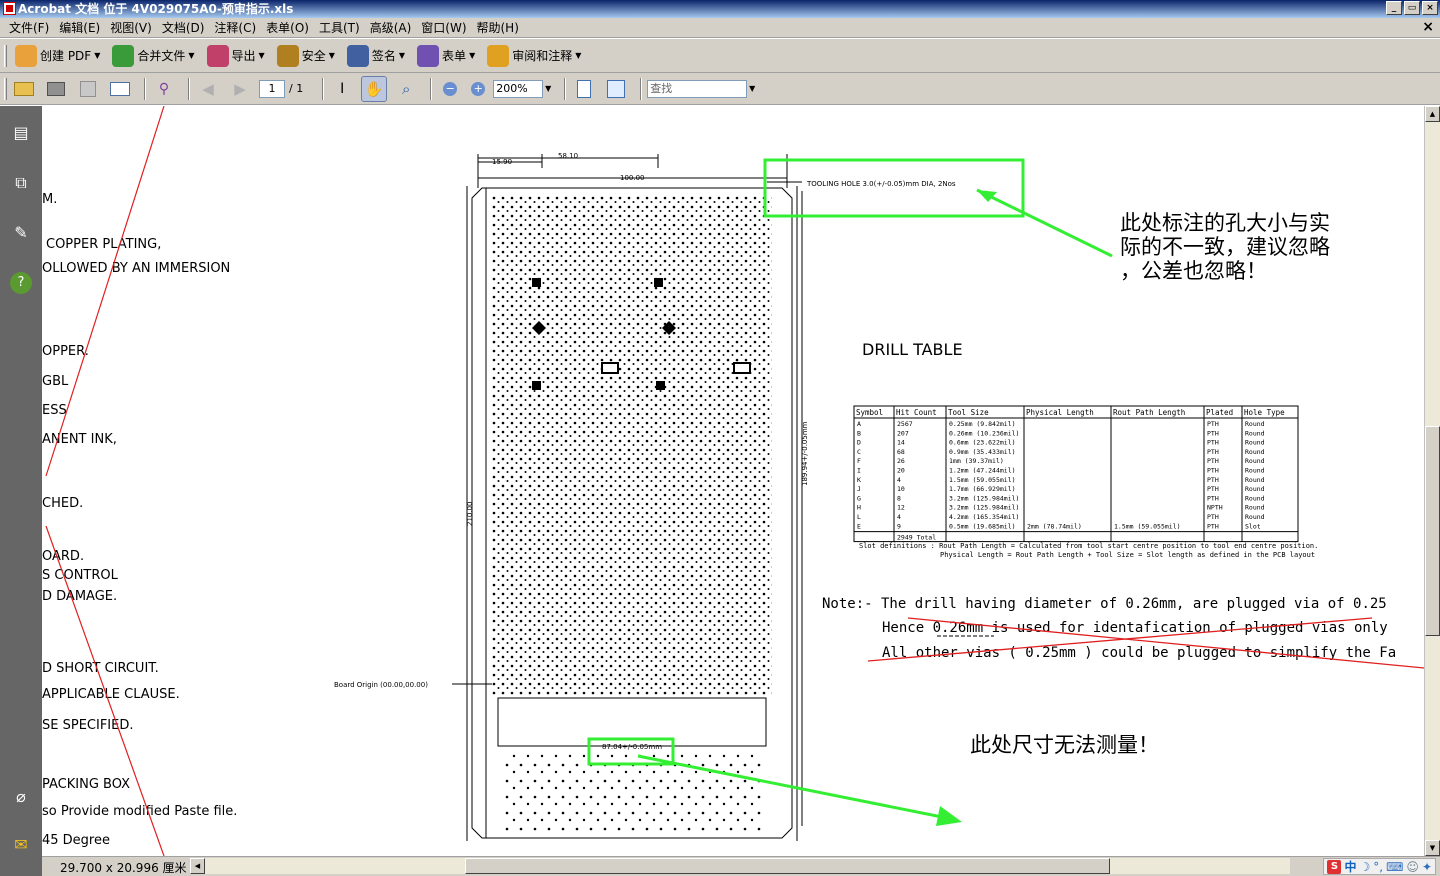  Describe the element at coordinates (470, 514) in the screenshot. I see `dimension-text: 210.00` at that location.